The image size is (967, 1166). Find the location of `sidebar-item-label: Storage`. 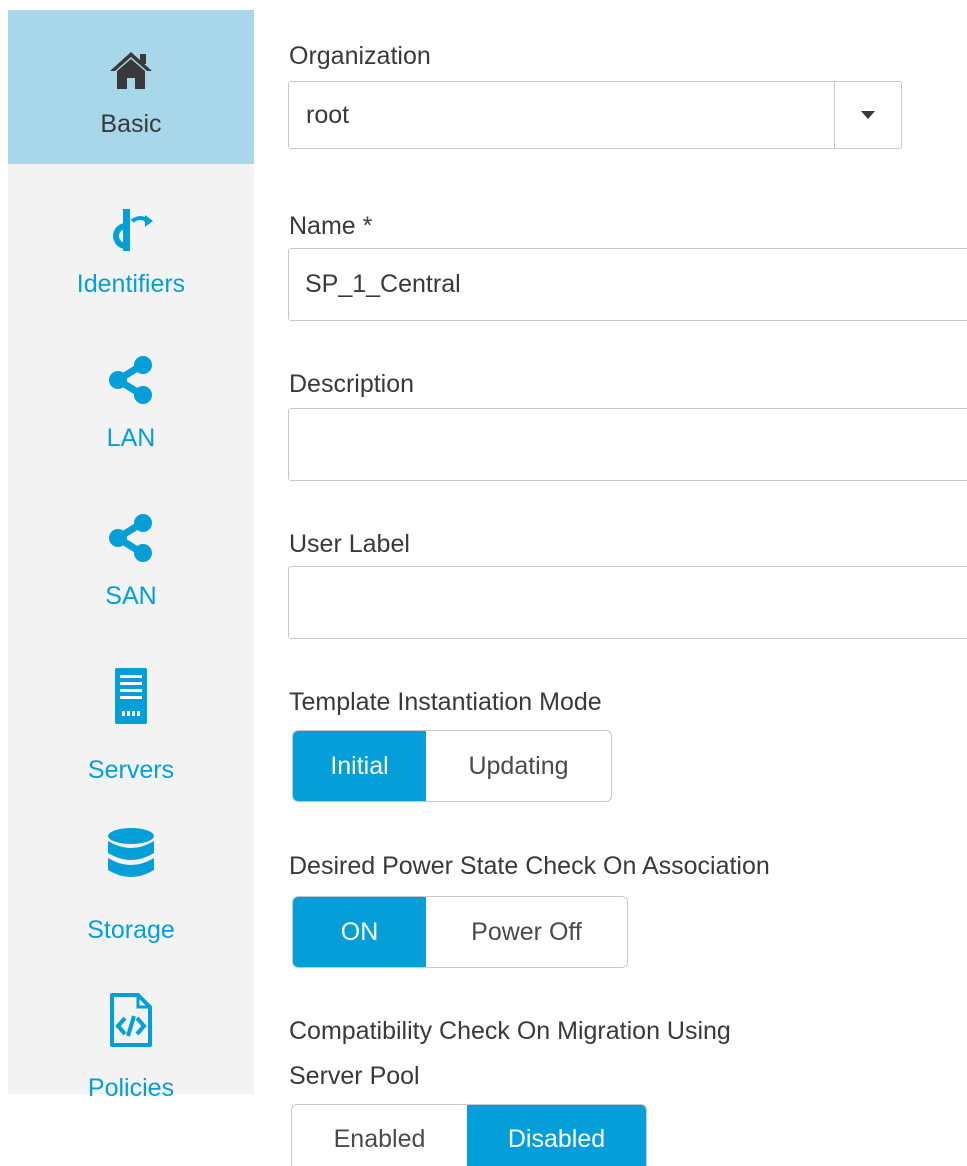

sidebar-item-label: Storage is located at coordinates (131, 930).